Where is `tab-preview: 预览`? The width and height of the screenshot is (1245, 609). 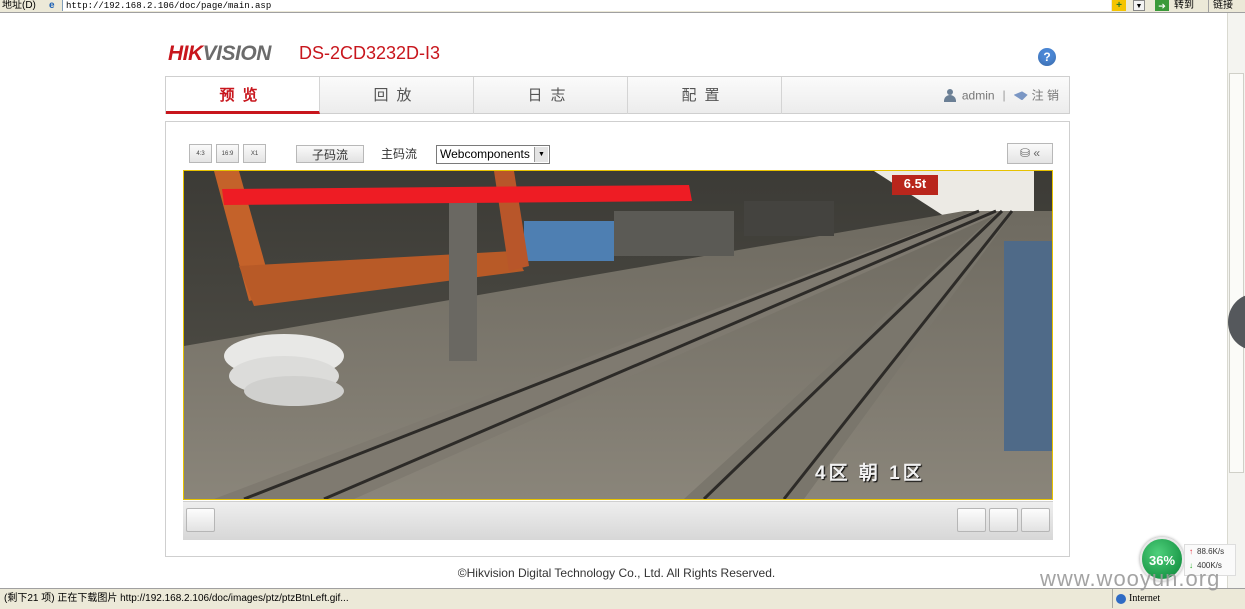
tab-preview: 预览 is located at coordinates (243, 95).